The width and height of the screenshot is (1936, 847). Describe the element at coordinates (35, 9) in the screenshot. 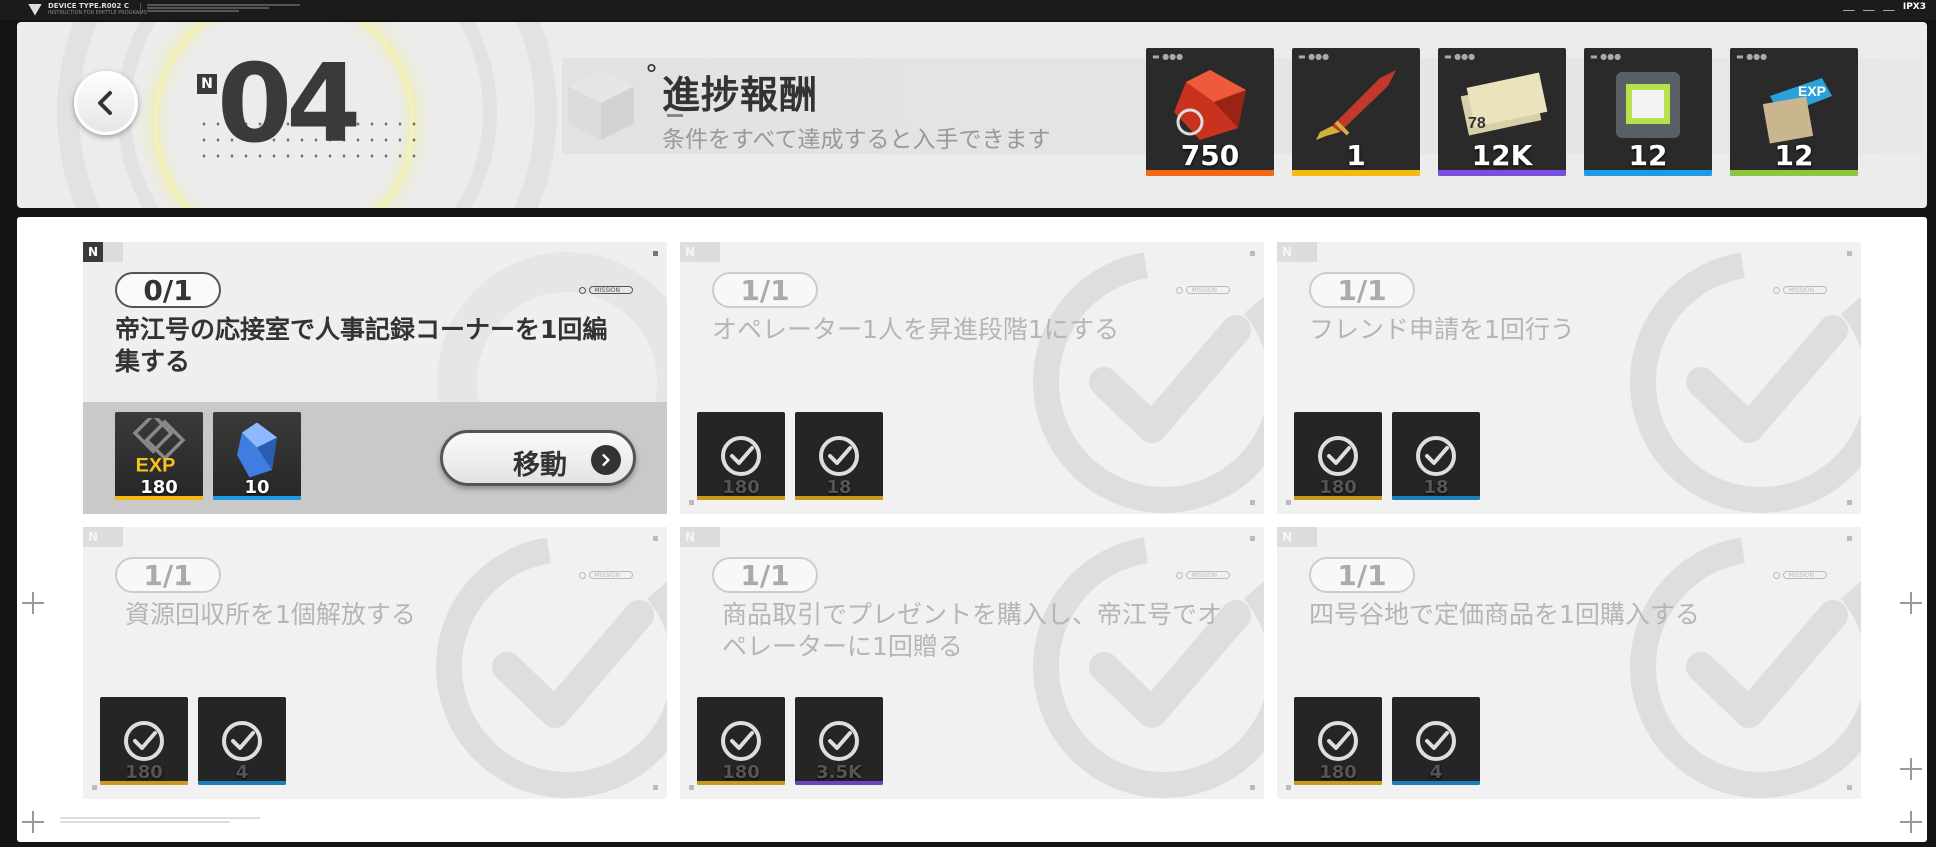

I see `brand-logo-icon` at that location.